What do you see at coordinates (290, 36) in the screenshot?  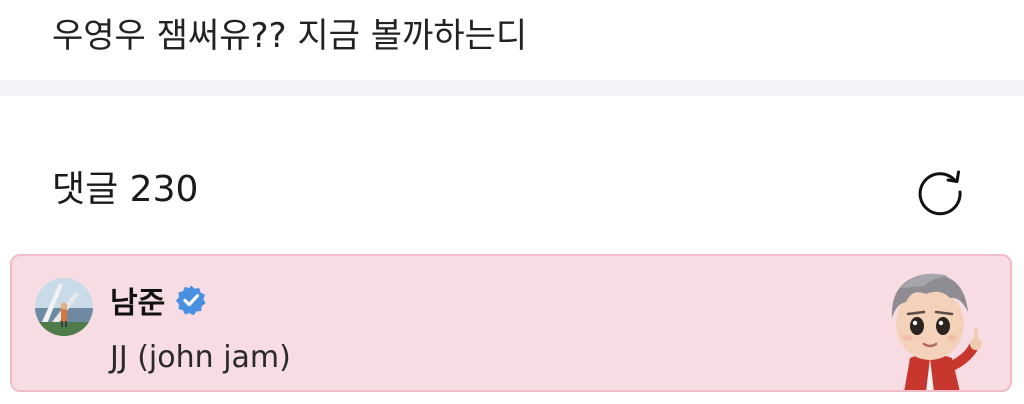 I see `post-text: 우영우 잼써유?? 지금 볼까하는디` at bounding box center [290, 36].